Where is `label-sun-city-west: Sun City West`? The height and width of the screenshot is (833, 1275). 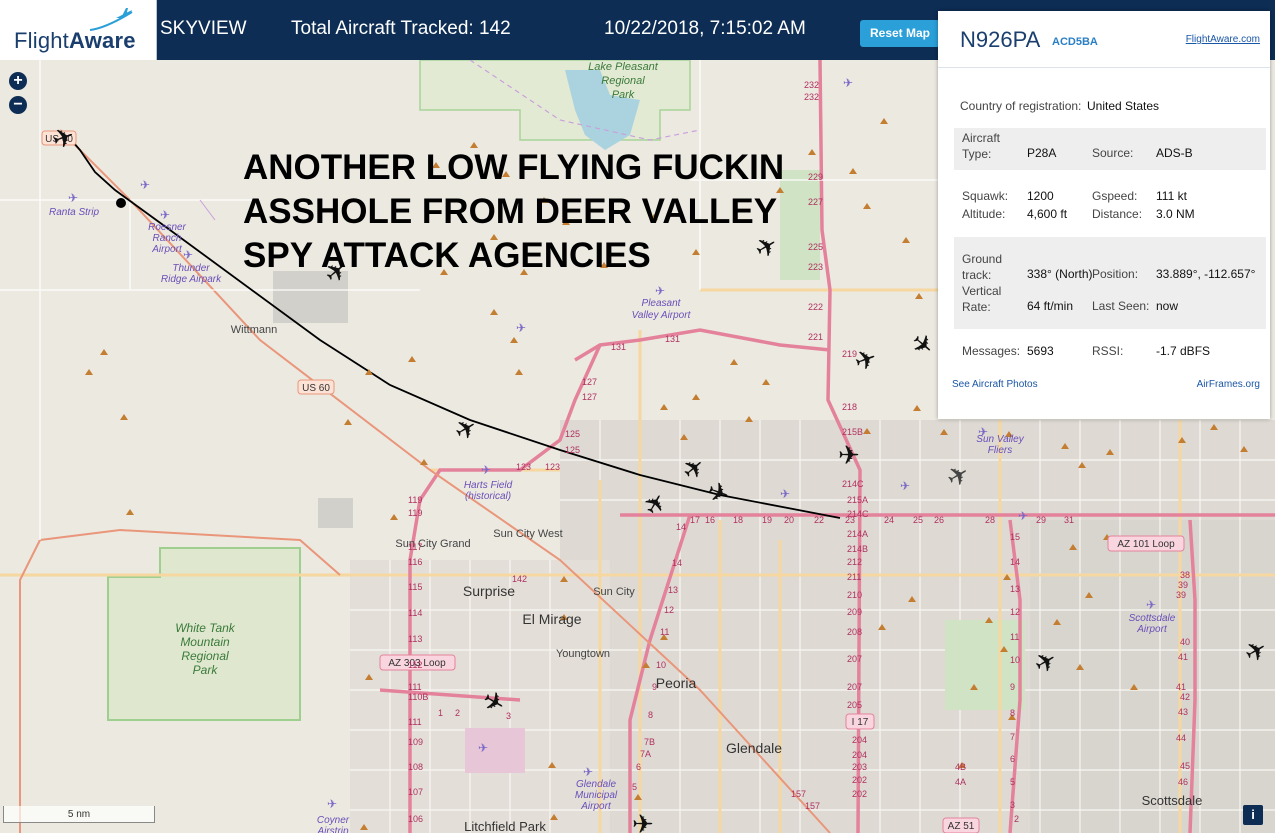
label-sun-city-west: Sun City West is located at coordinates (528, 534).